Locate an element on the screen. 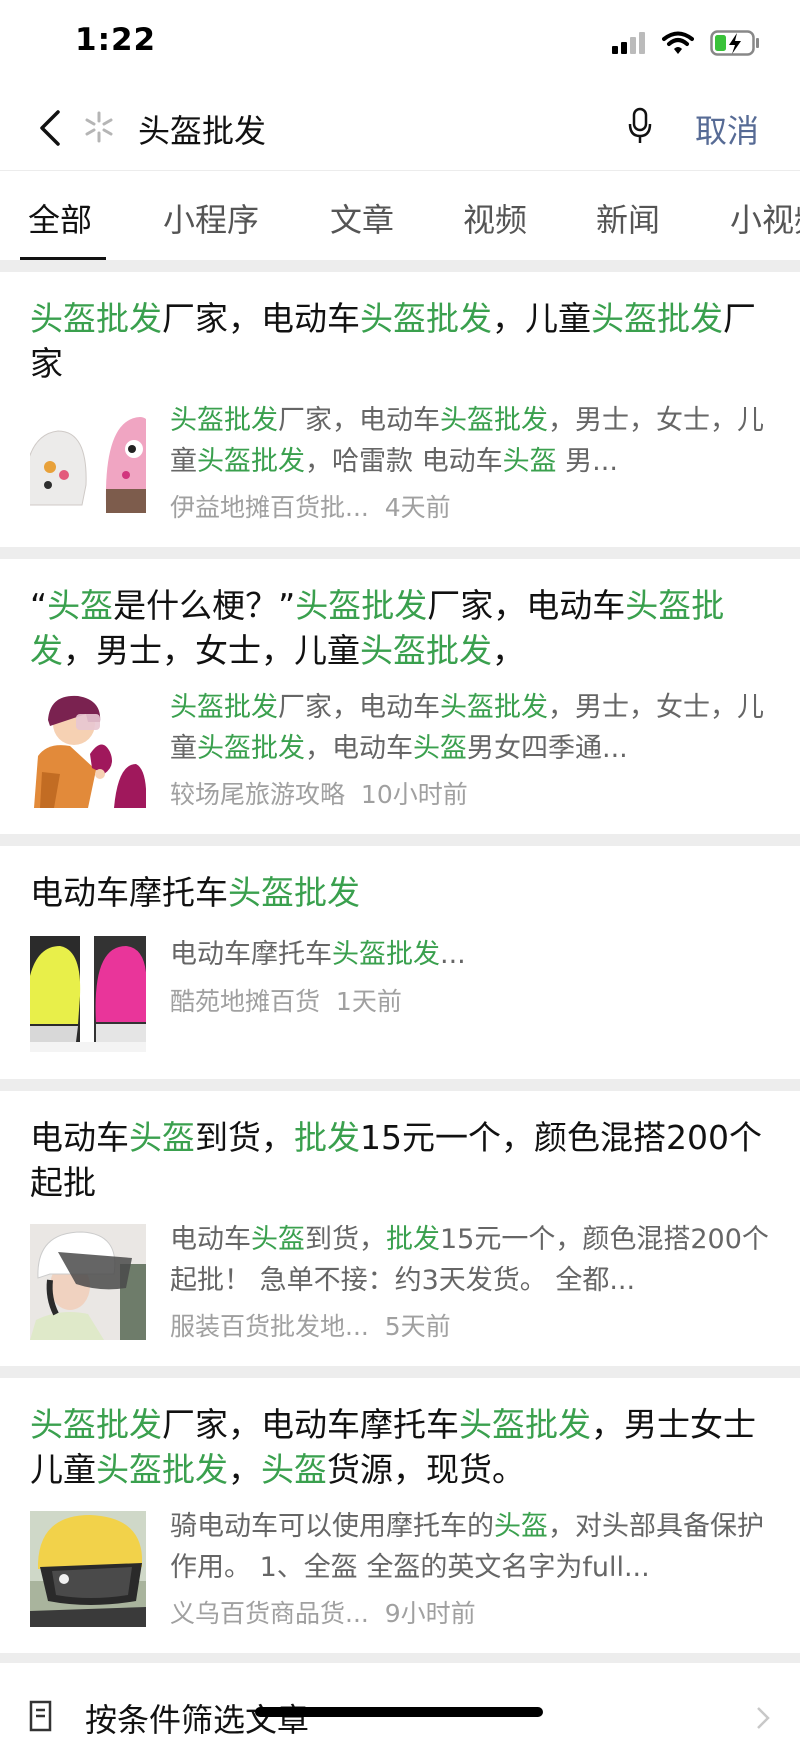 Image resolution: width=800 pixels, height=1741 pixels. result-time: 9小时前 is located at coordinates (430, 1613).